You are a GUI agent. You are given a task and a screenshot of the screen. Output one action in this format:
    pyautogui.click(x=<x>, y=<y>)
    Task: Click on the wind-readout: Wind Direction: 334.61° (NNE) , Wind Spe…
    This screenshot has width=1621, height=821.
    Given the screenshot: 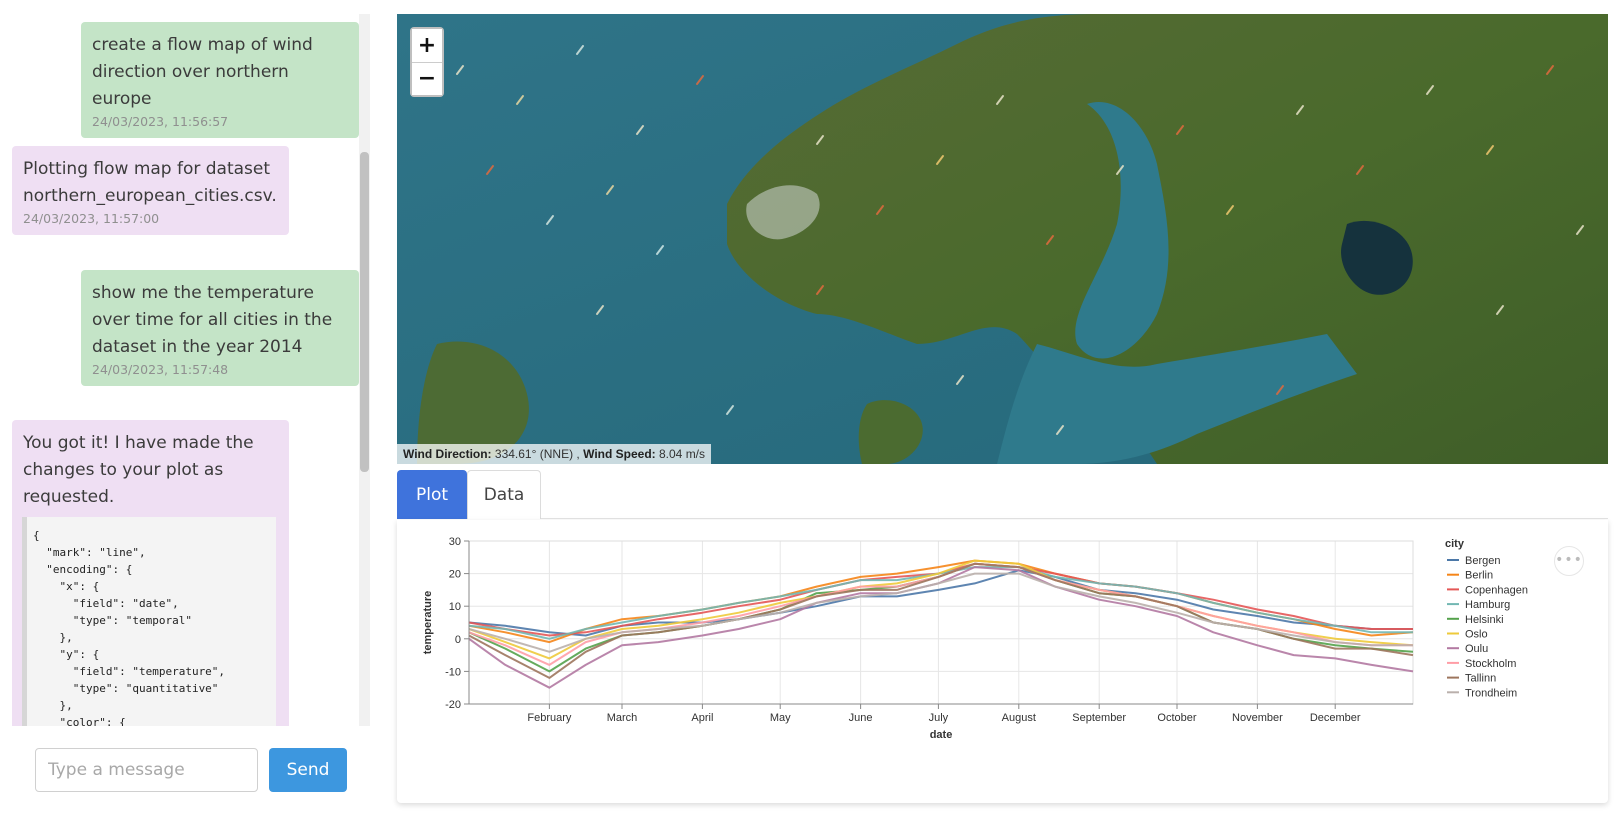 What is the action you would take?
    pyautogui.click(x=554, y=454)
    